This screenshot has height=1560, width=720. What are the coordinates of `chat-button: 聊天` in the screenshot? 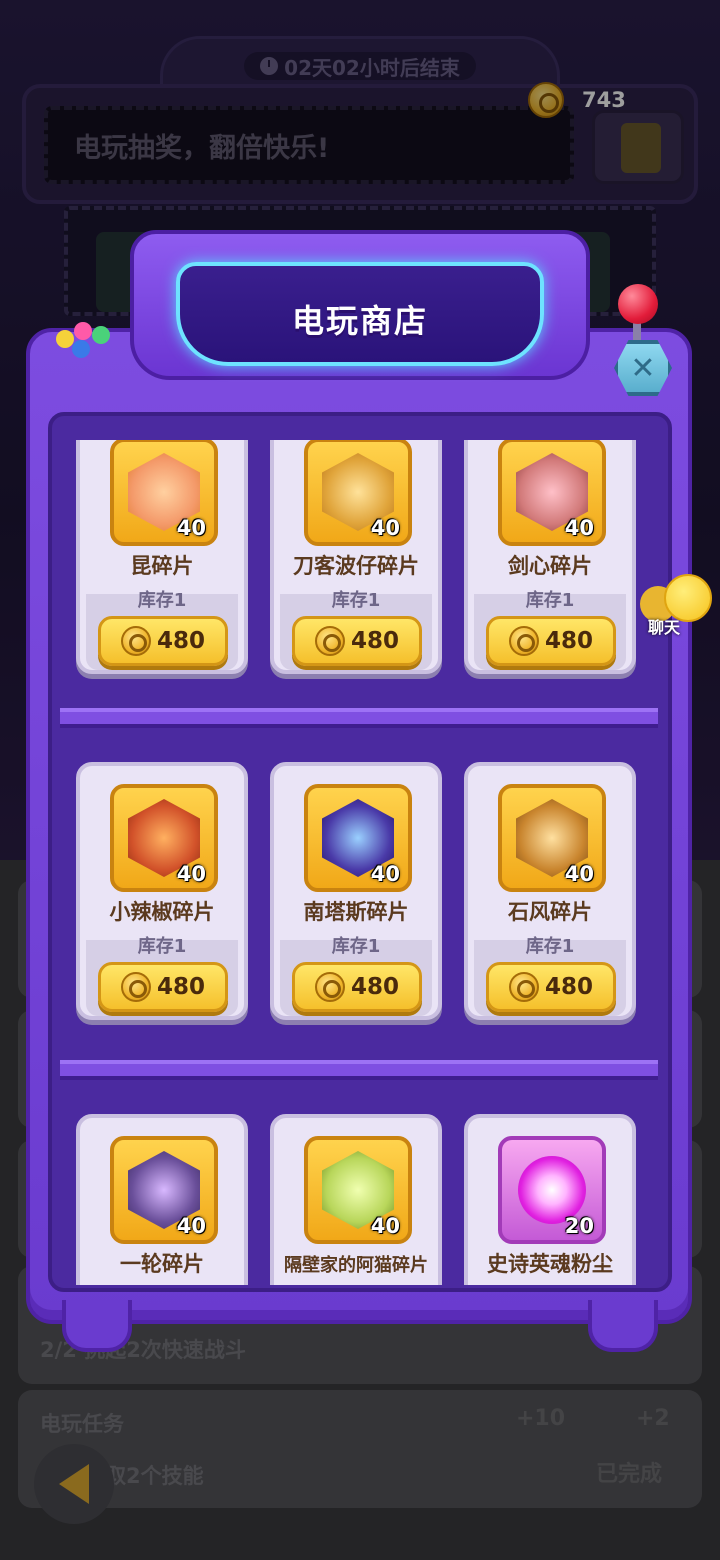 It's located at (678, 609).